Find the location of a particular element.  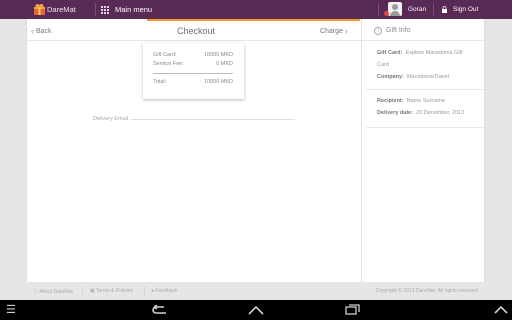

recipient-value: Name Surname is located at coordinates (426, 101).